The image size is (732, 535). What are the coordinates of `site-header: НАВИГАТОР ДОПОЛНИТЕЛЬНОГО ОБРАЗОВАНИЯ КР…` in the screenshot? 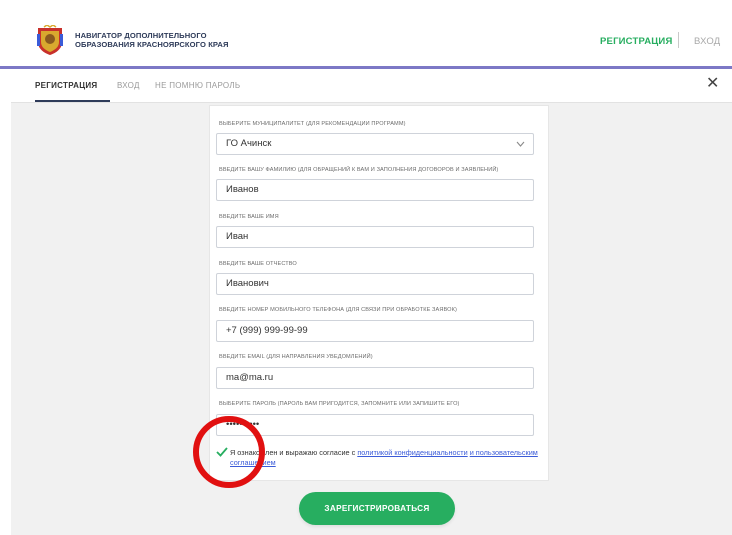 It's located at (366, 33).